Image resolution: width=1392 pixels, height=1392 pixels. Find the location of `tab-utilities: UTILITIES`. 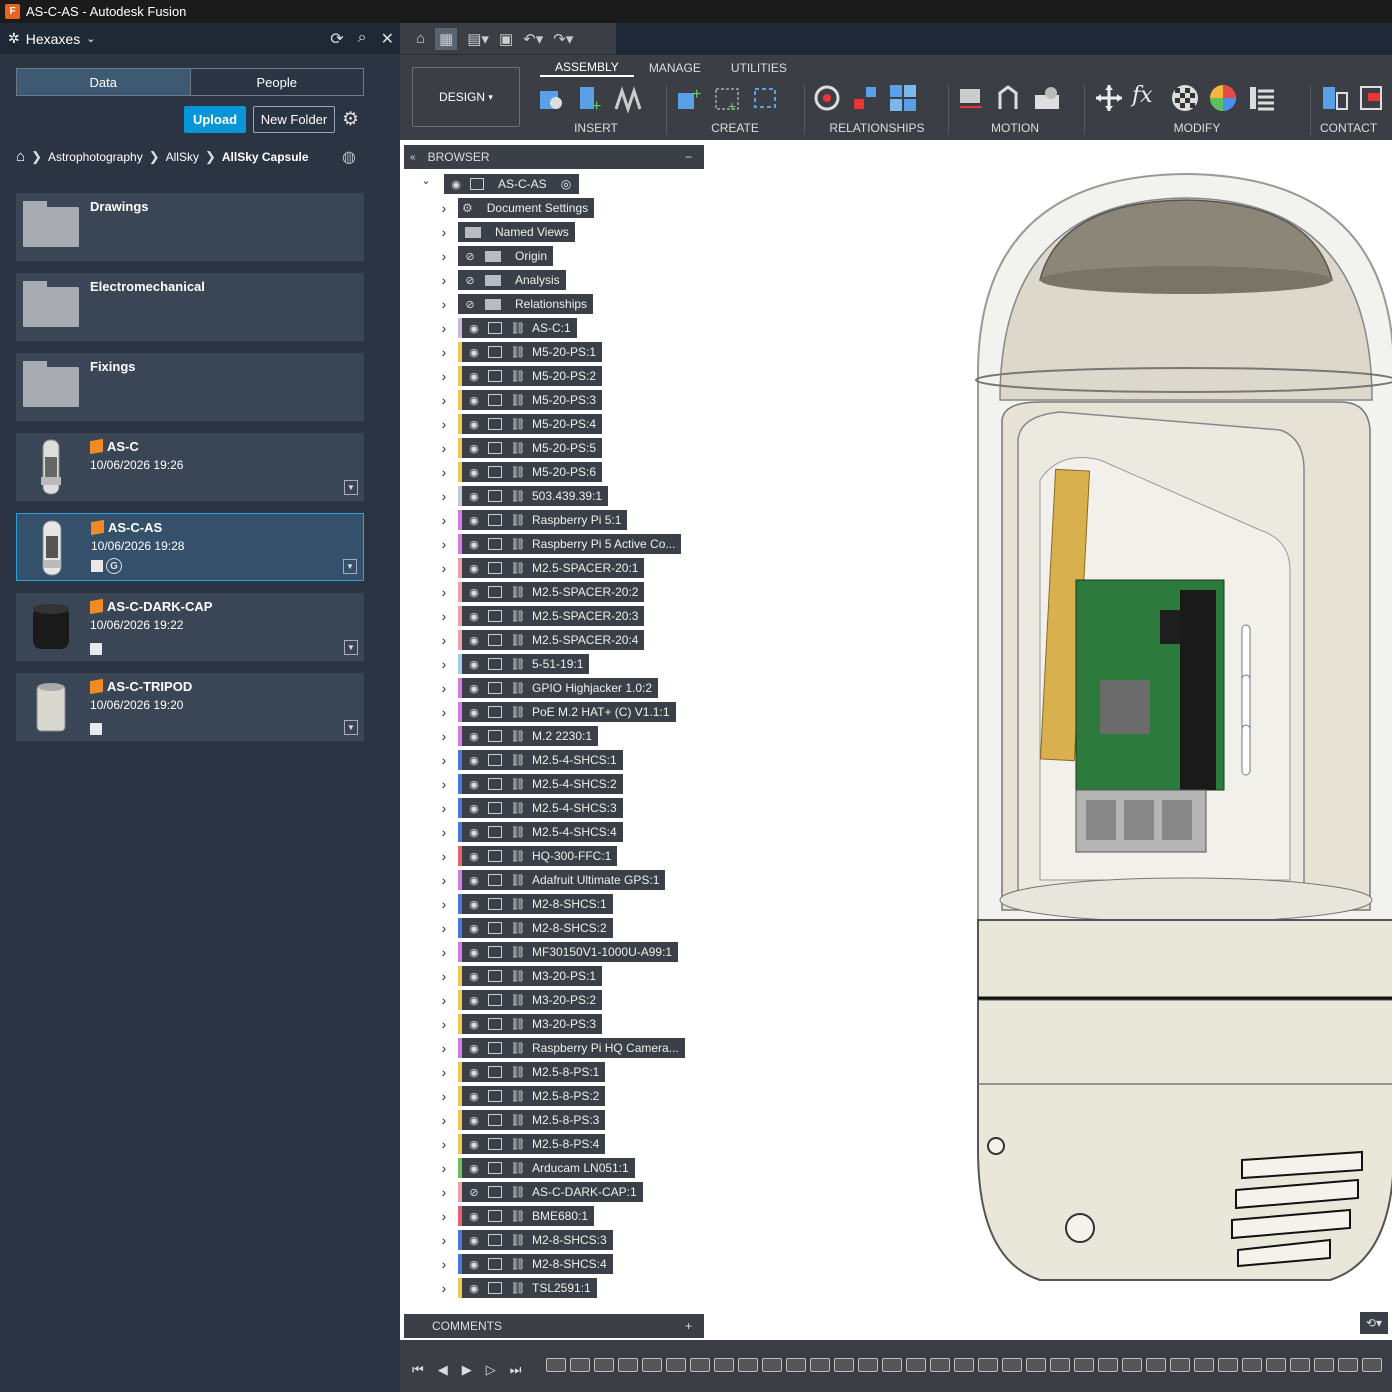

tab-utilities: UTILITIES is located at coordinates (759, 68).